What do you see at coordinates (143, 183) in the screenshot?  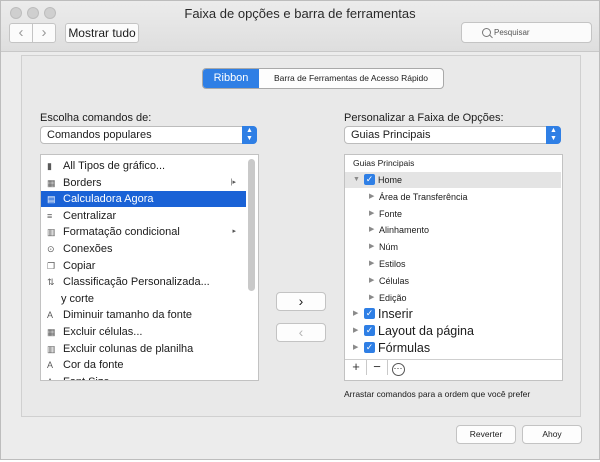 I see `command-item: ▦ Borders |▸` at bounding box center [143, 183].